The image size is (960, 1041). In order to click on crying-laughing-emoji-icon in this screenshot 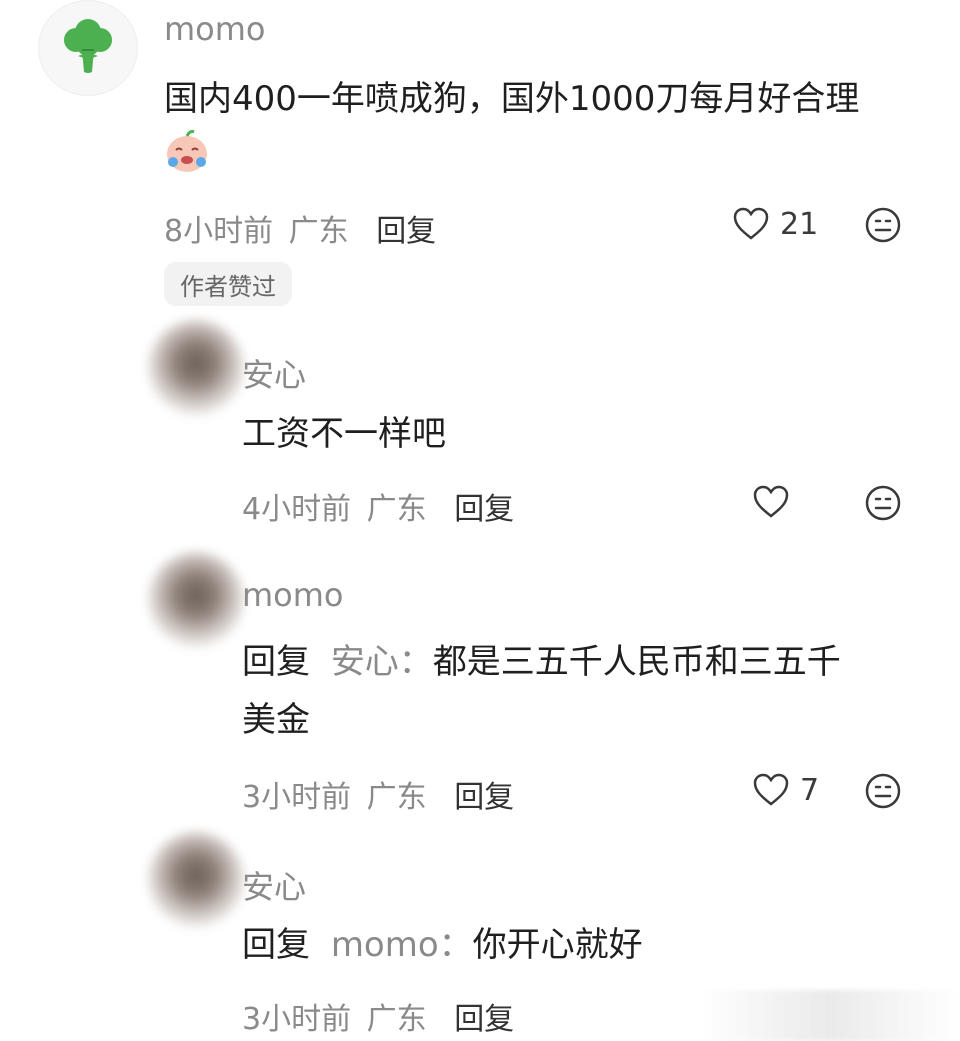, I will do `click(187, 151)`.